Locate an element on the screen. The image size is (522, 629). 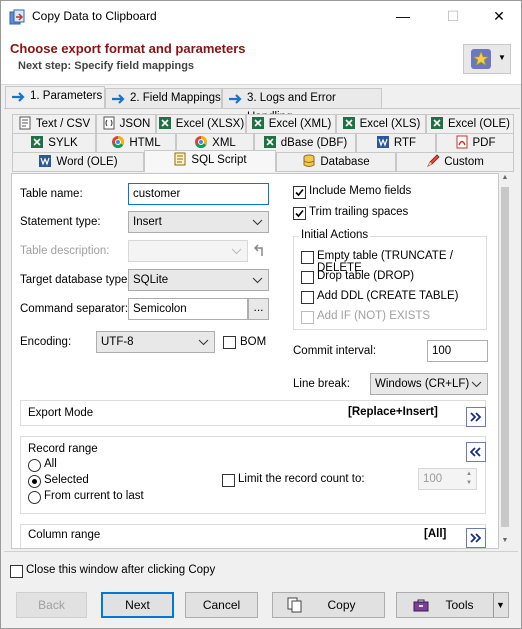
table-description-select is located at coordinates (188, 251).